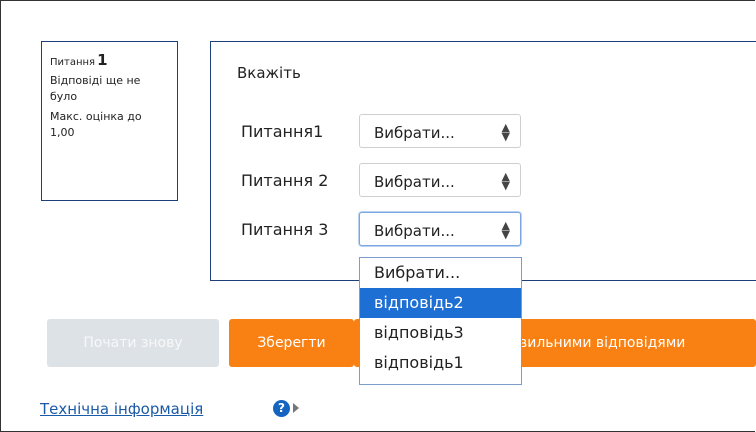 The width and height of the screenshot is (756, 432). Describe the element at coordinates (282, 131) in the screenshot. I see `match-row-label: Питання1` at that location.